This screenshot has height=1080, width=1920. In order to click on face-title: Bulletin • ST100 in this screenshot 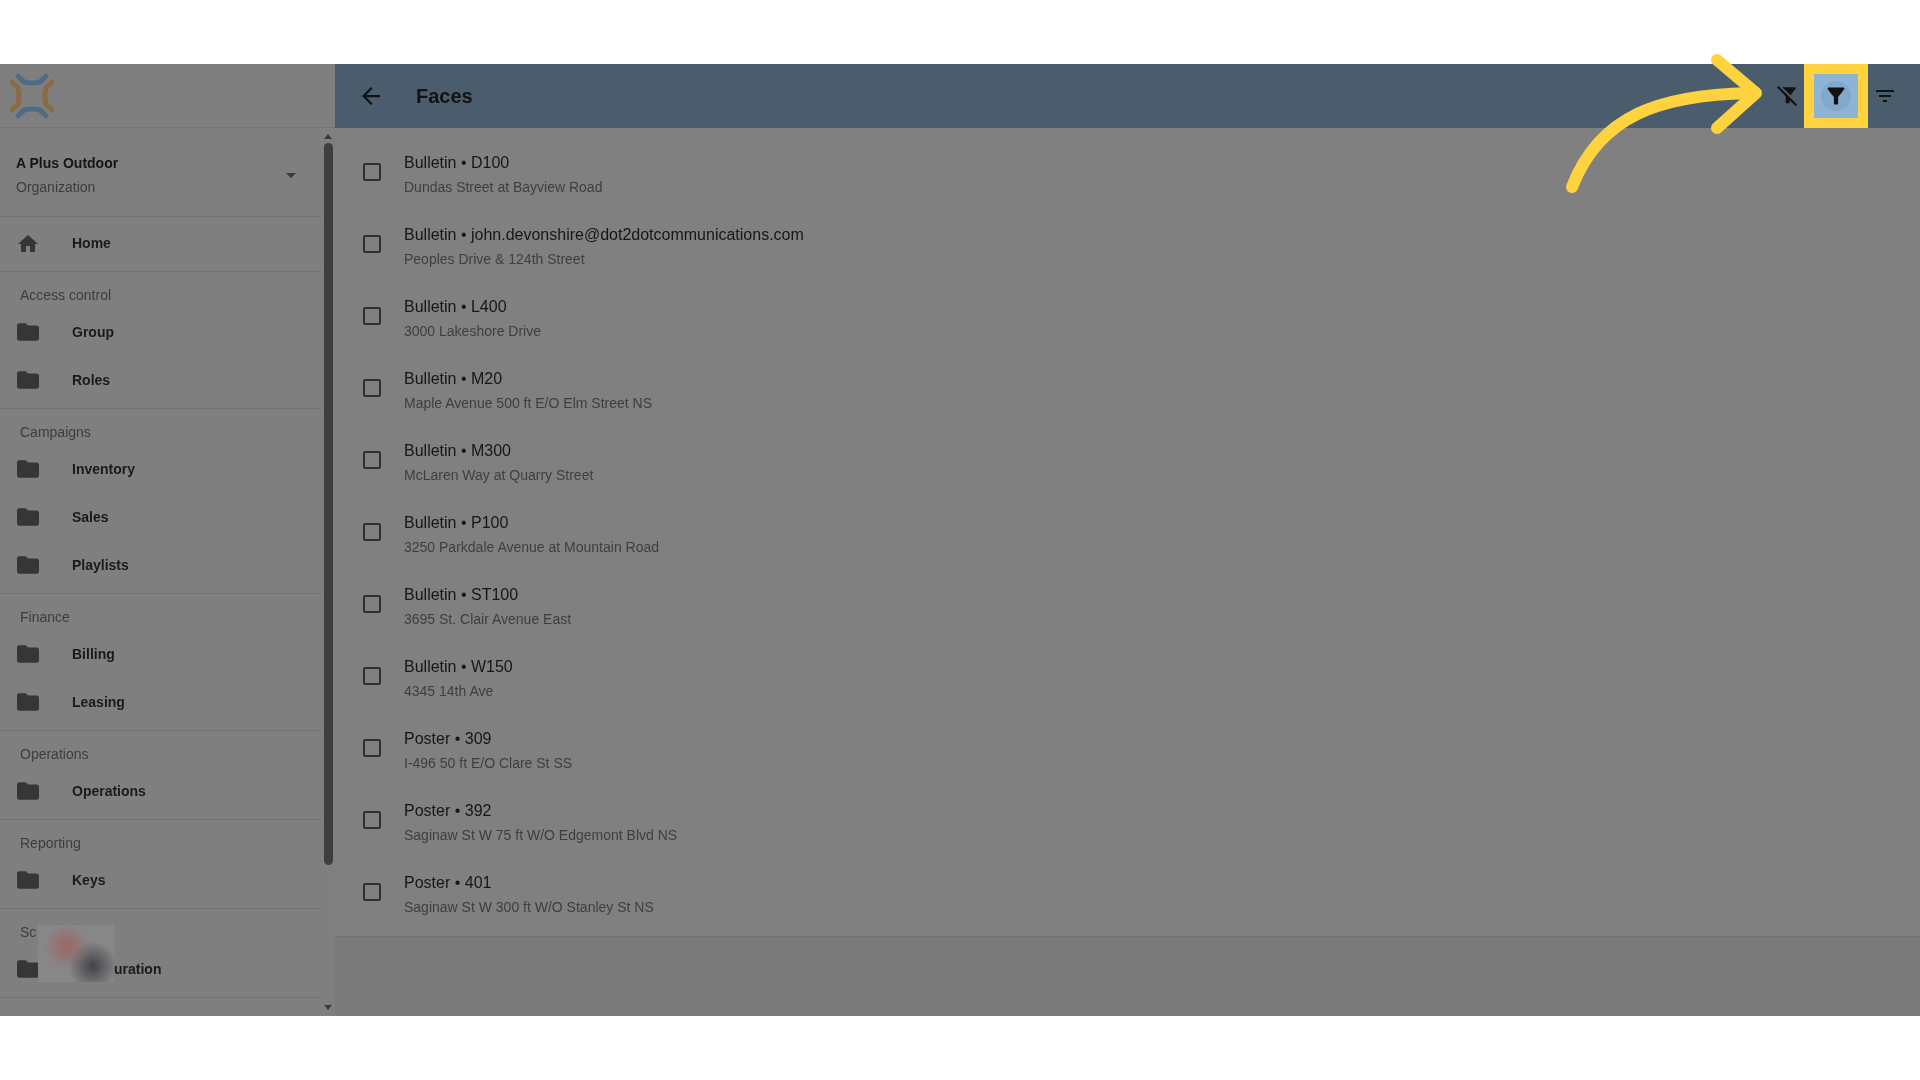, I will do `click(461, 595)`.